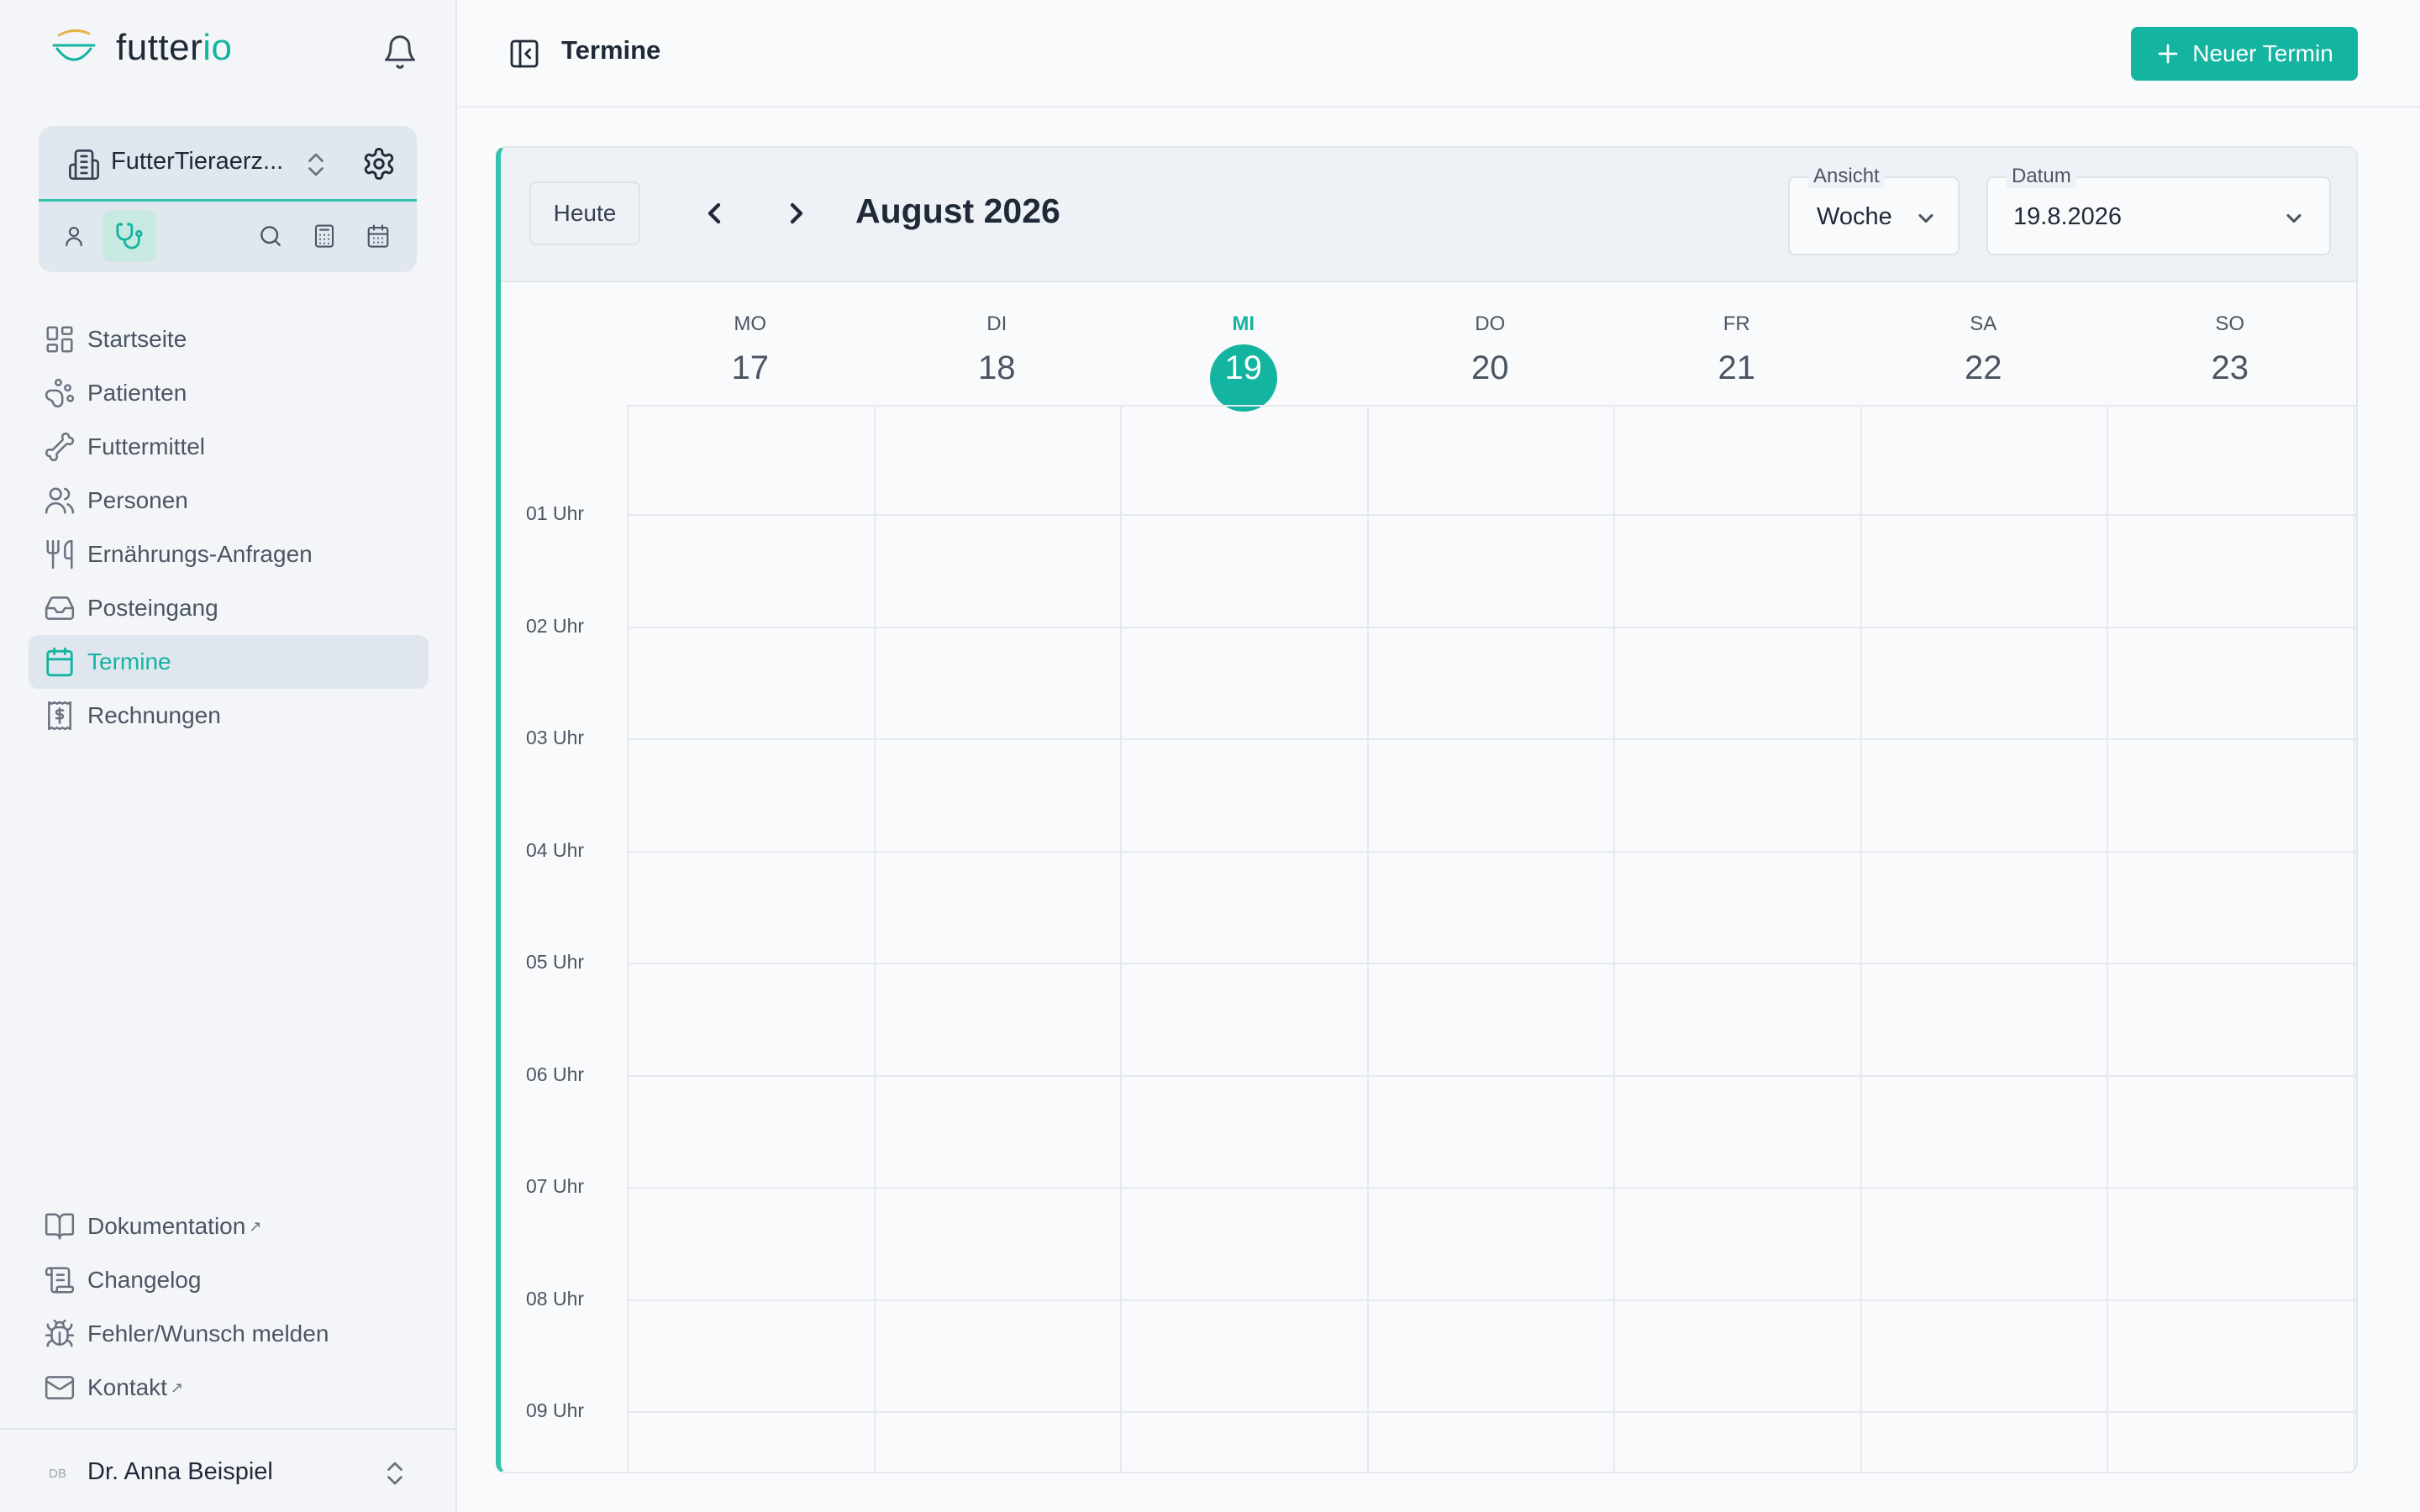 The height and width of the screenshot is (1512, 2420). Describe the element at coordinates (714, 213) in the screenshot. I see `chevron-left-icon` at that location.